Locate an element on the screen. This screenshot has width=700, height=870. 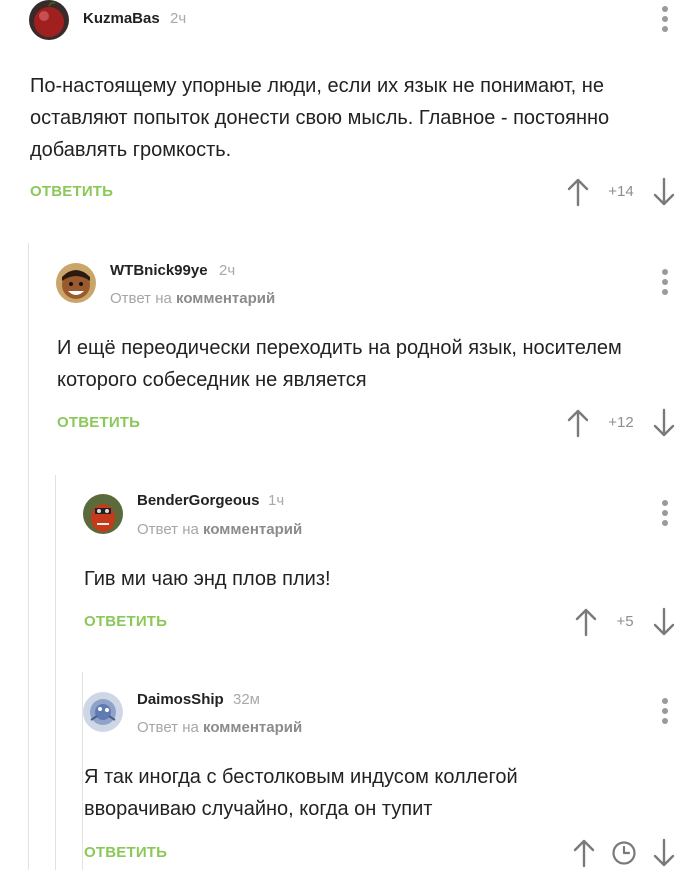
rating-value: +5 is located at coordinates (625, 621).